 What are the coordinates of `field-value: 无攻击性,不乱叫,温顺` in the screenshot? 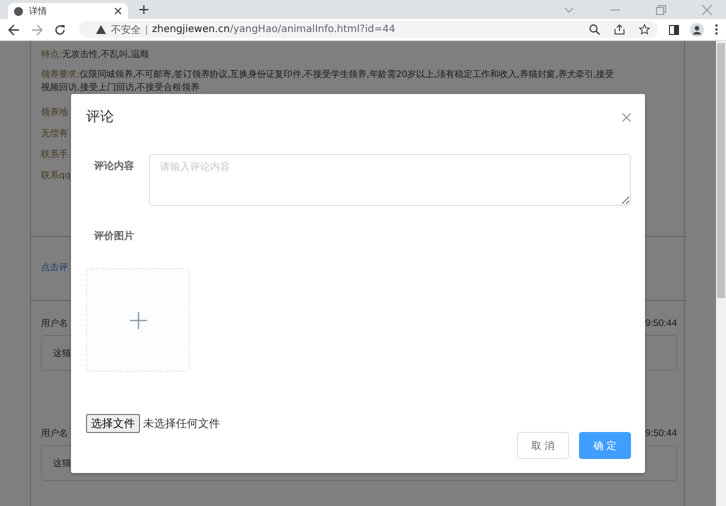 It's located at (105, 55).